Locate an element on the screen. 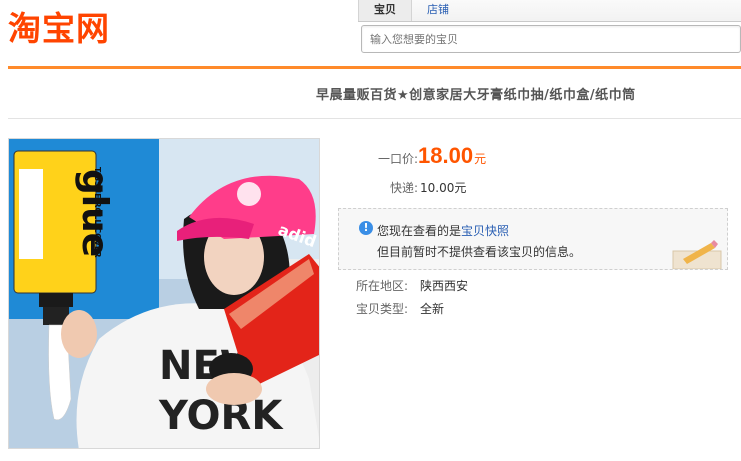 Image resolution: width=741 pixels, height=461 pixels. type-label: 宝贝类型: is located at coordinates (382, 309).